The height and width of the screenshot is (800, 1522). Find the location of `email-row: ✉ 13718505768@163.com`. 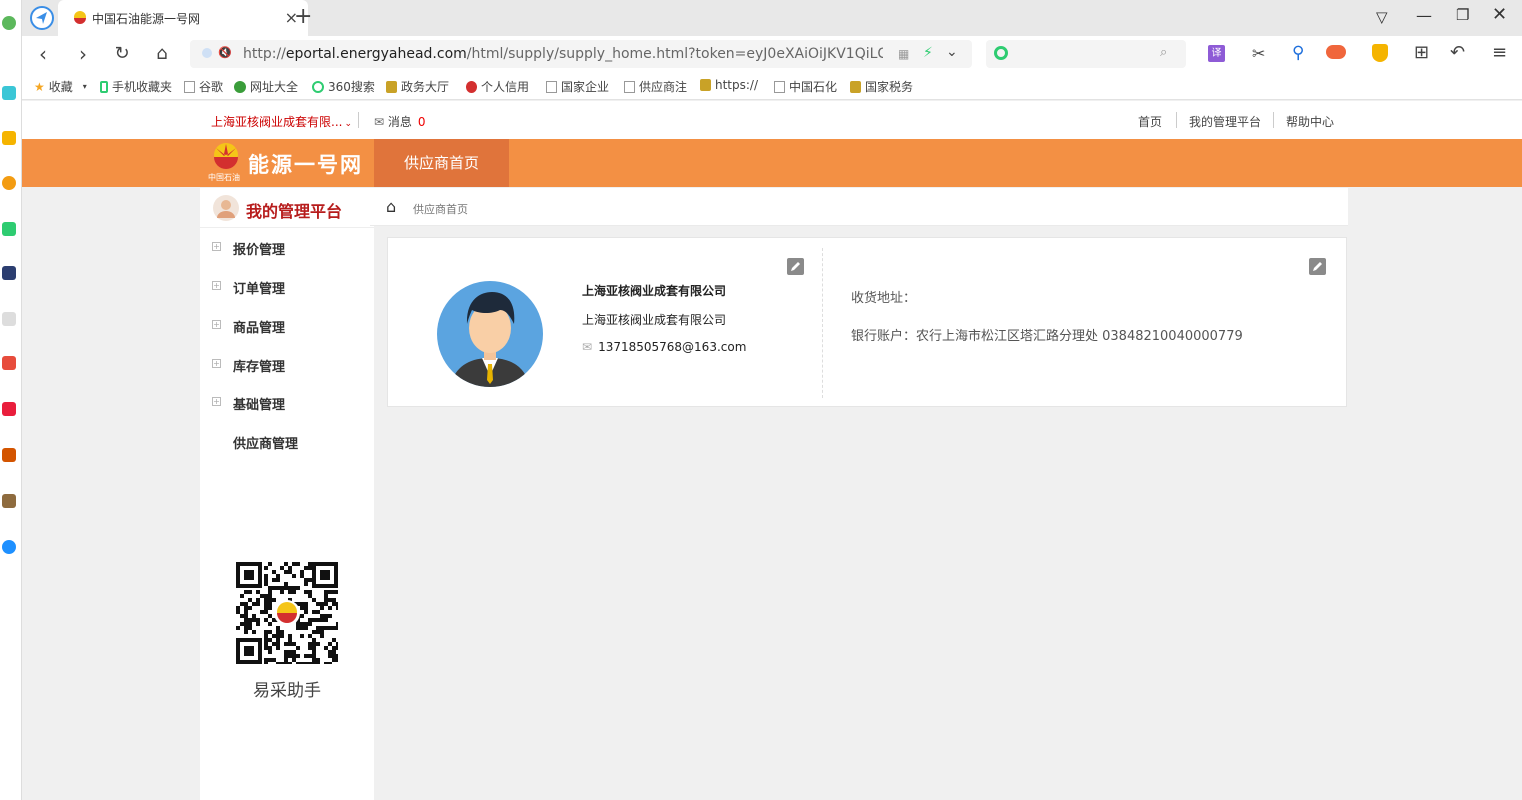

email-row: ✉ 13718505768@163.com is located at coordinates (664, 347).